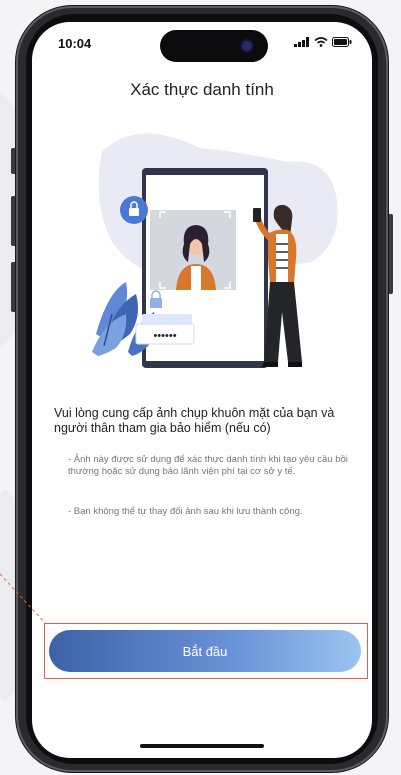 This screenshot has height=775, width=401. Describe the element at coordinates (23, 599) in the screenshot. I see `pointer-line` at that location.